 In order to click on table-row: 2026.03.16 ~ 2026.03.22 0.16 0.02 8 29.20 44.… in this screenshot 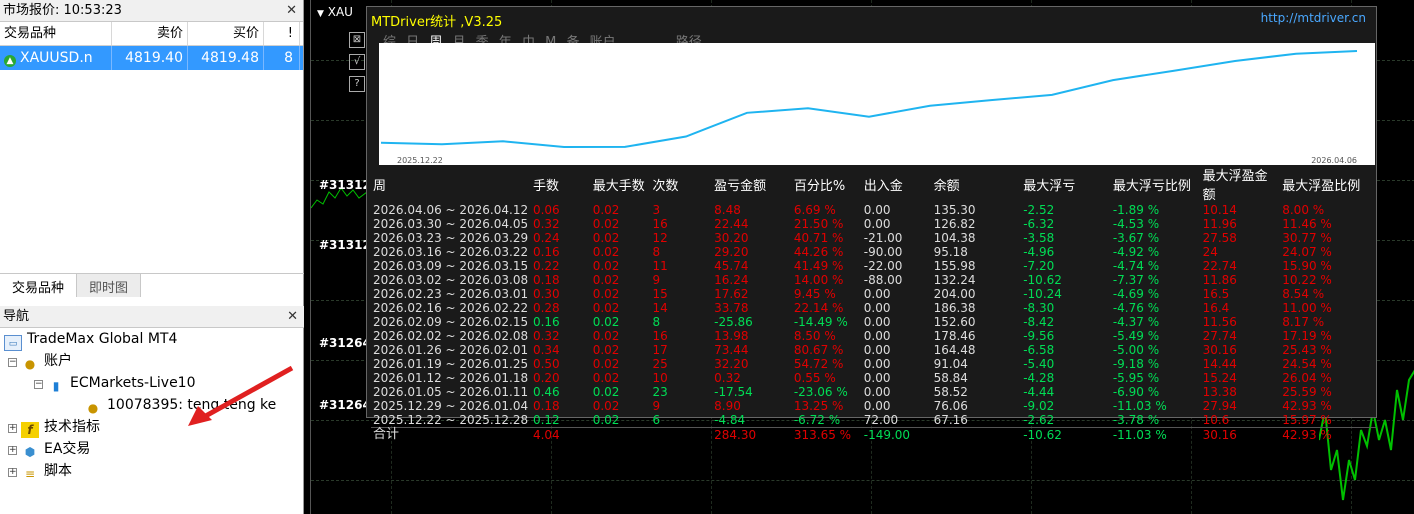, I will do `click(873, 252)`.